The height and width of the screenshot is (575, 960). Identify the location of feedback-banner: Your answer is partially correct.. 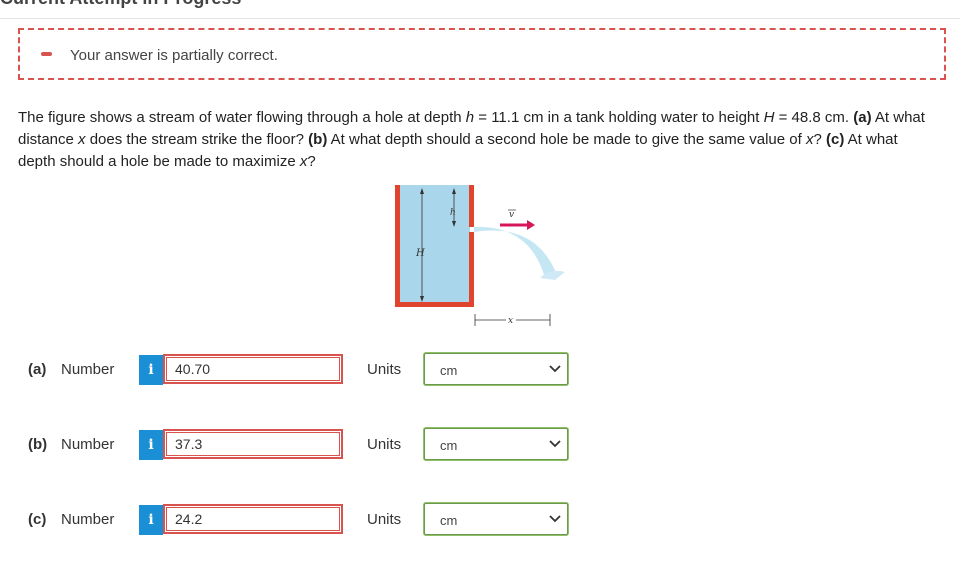
(482, 54).